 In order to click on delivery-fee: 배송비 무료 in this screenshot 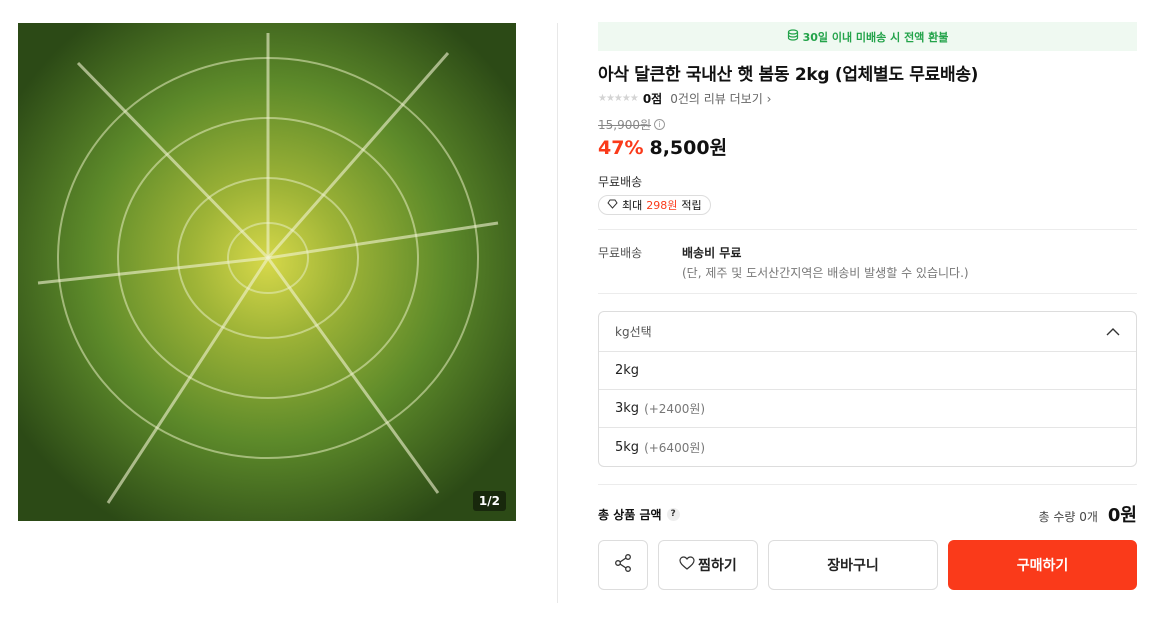, I will do `click(712, 253)`.